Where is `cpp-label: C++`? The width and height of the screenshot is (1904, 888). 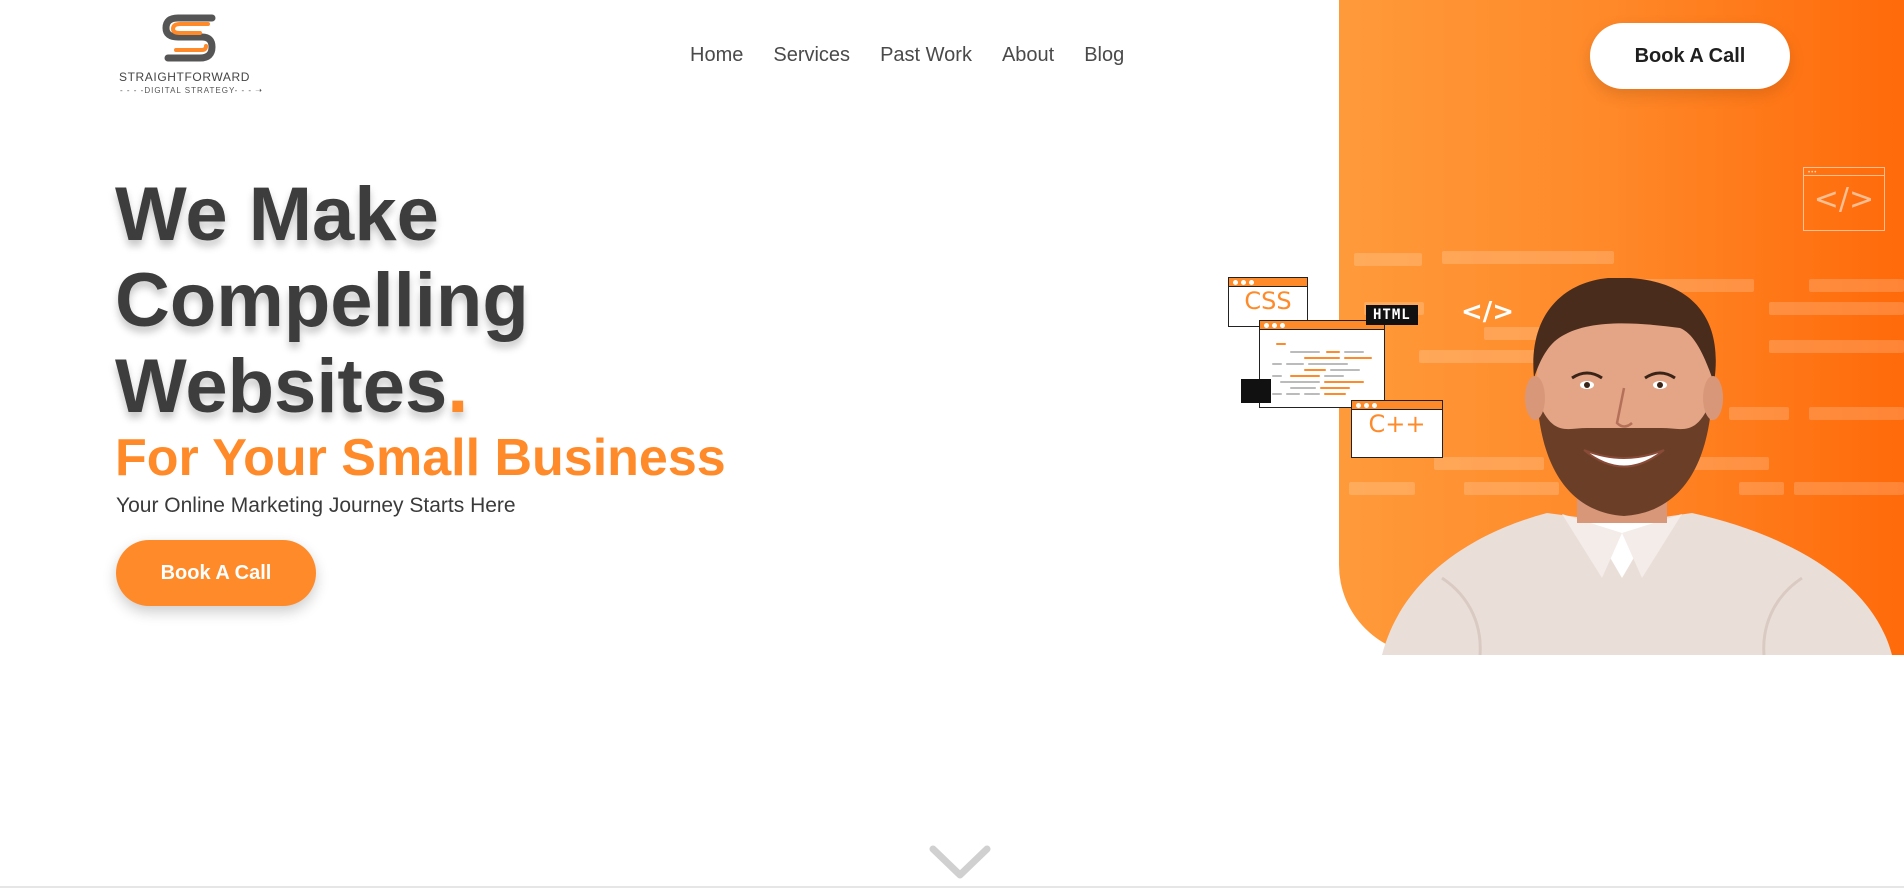 cpp-label: C++ is located at coordinates (1397, 424).